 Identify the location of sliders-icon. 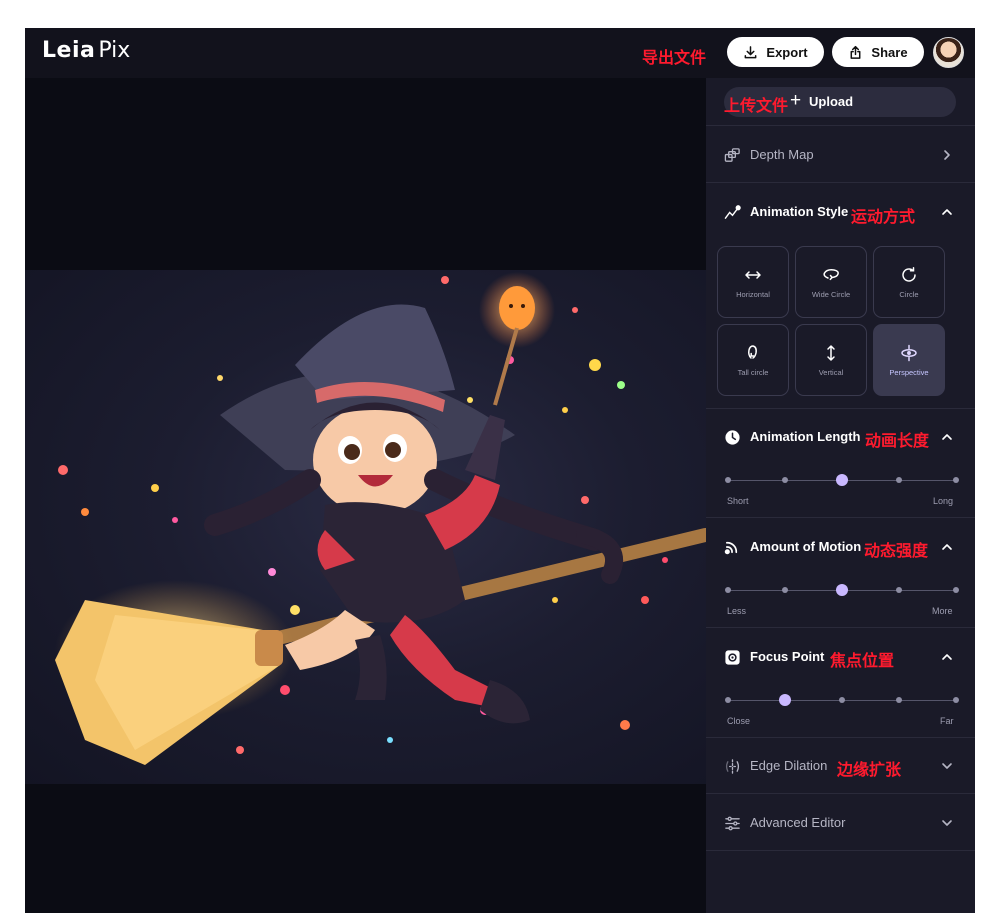
(732, 823).